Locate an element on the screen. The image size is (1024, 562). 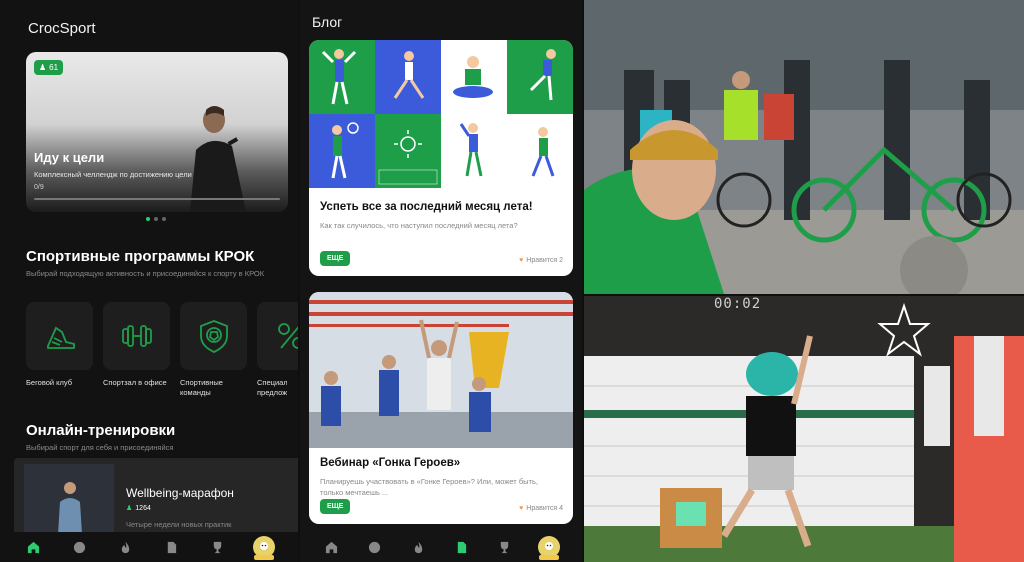
wellbeing-participants: ♟ 1264 is located at coordinates (138, 508).